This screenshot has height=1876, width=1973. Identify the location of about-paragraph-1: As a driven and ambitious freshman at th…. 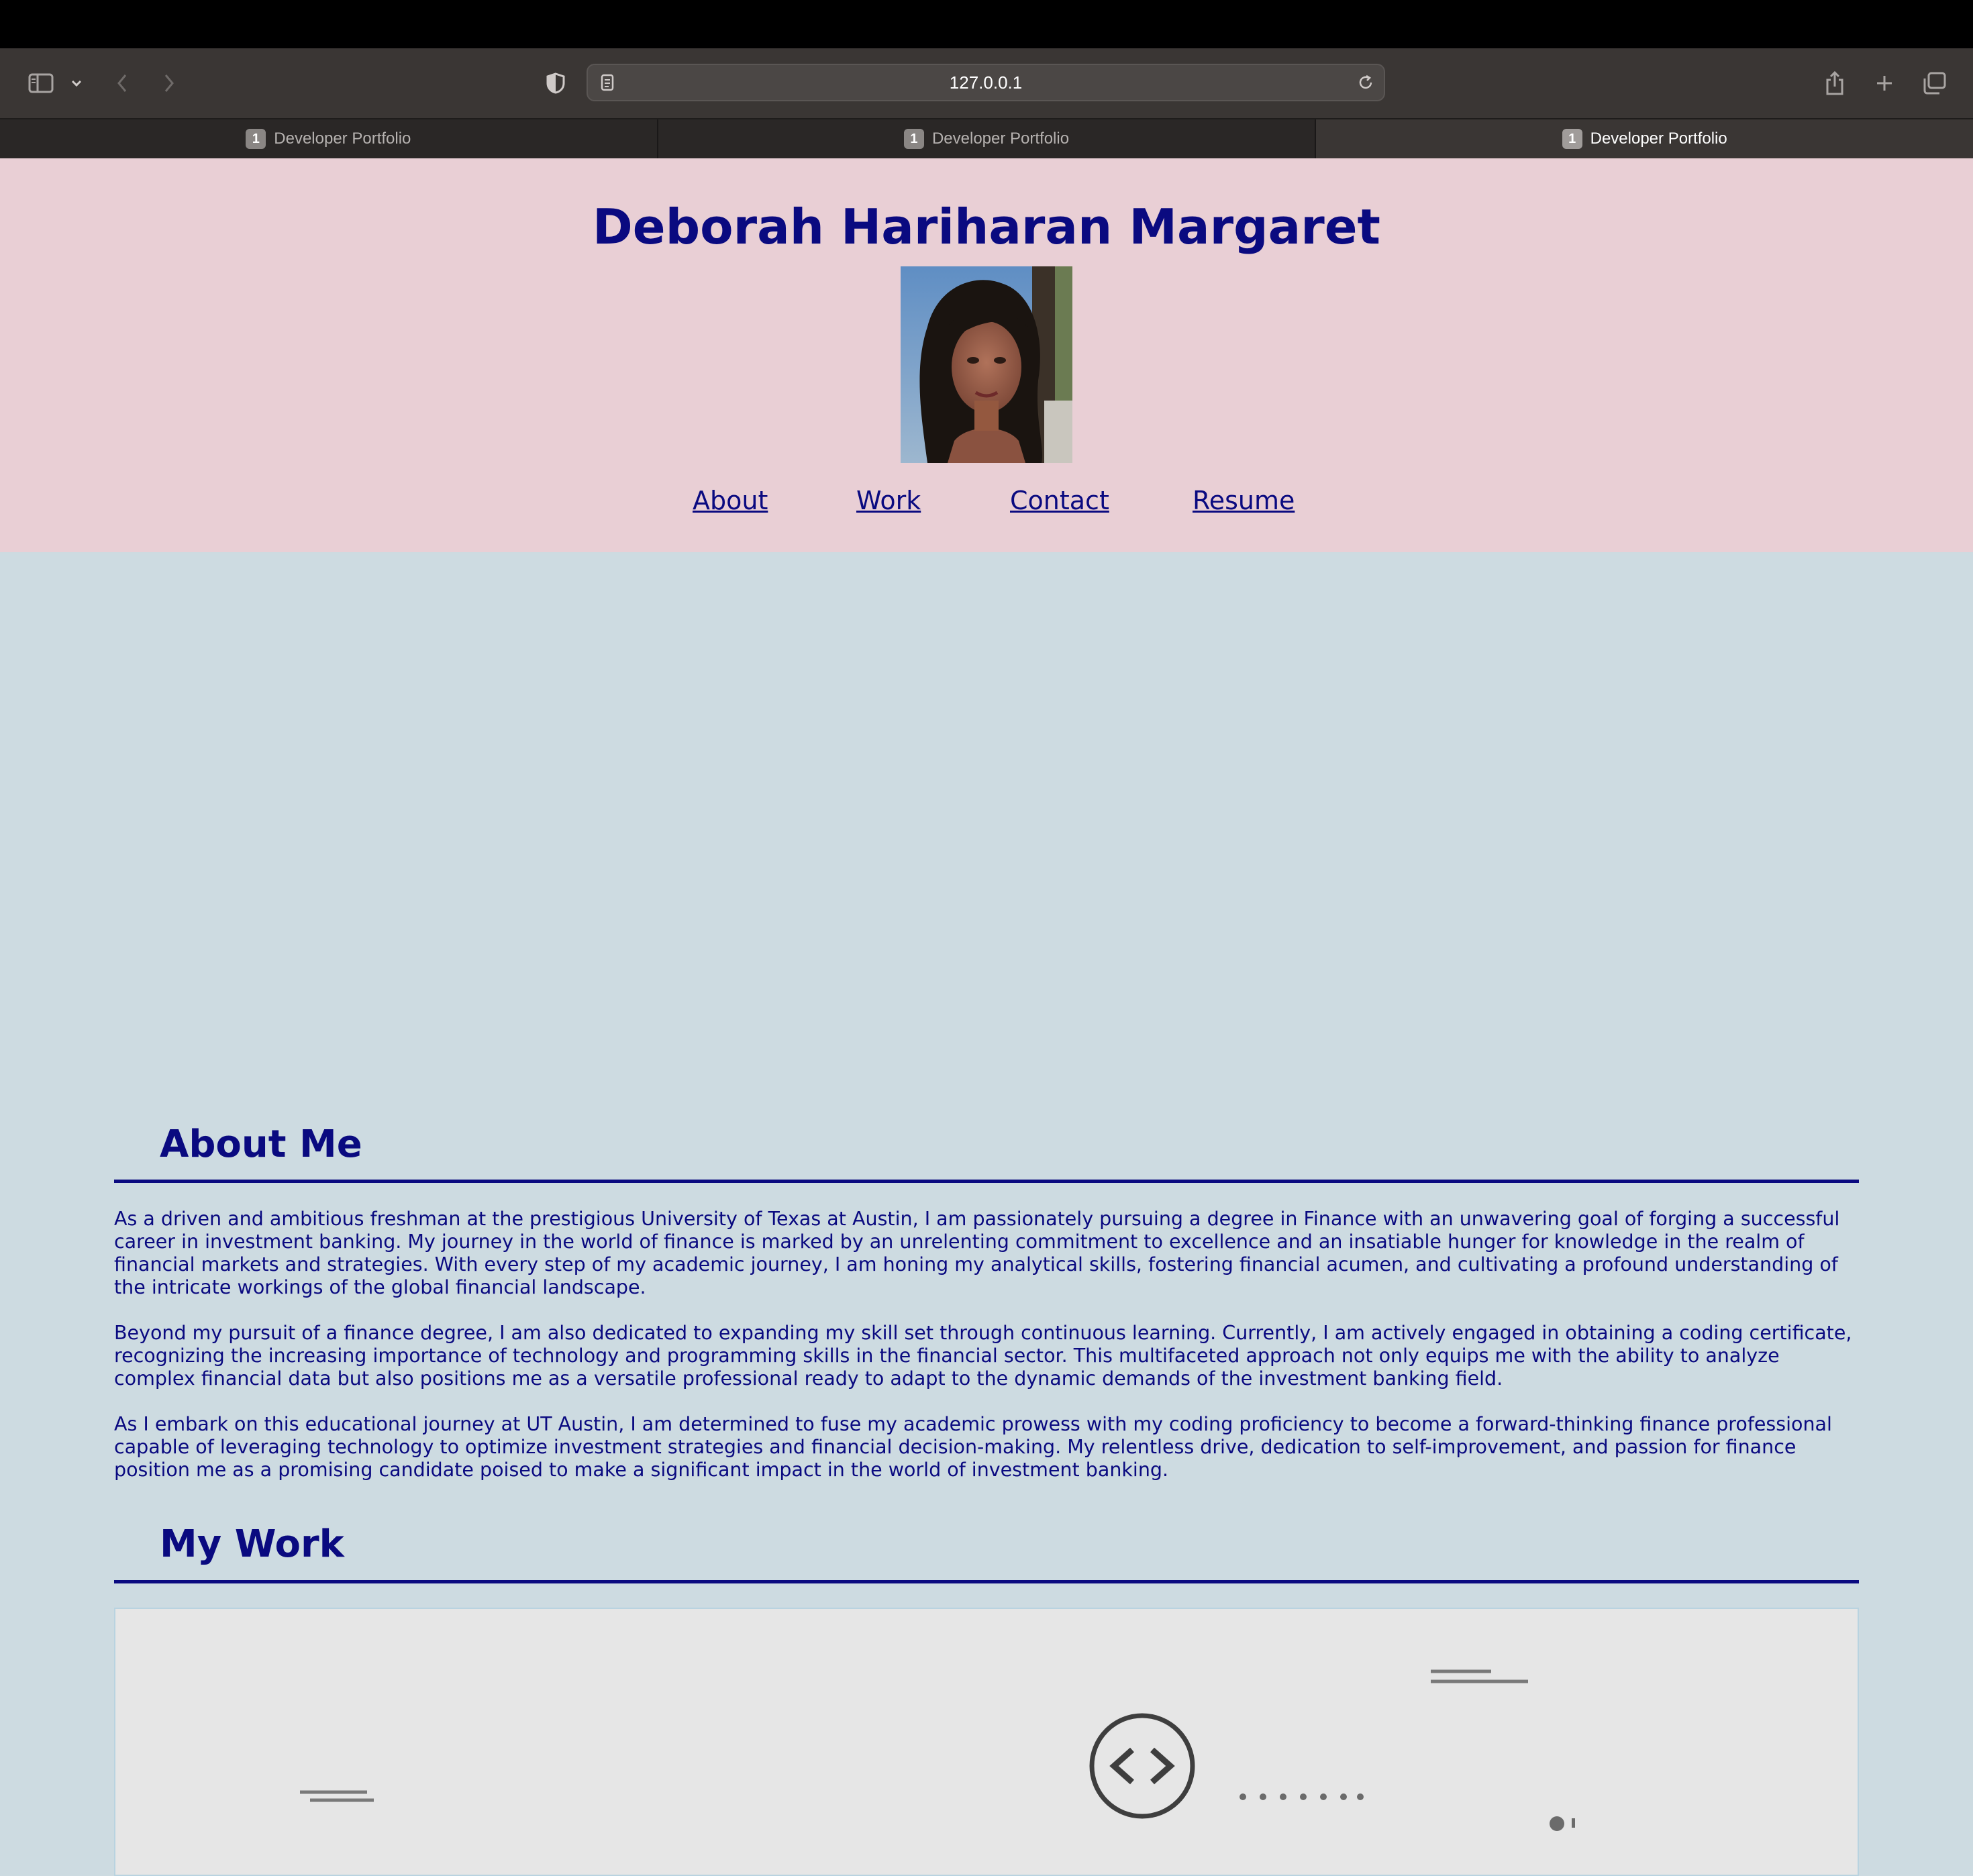
(977, 1253).